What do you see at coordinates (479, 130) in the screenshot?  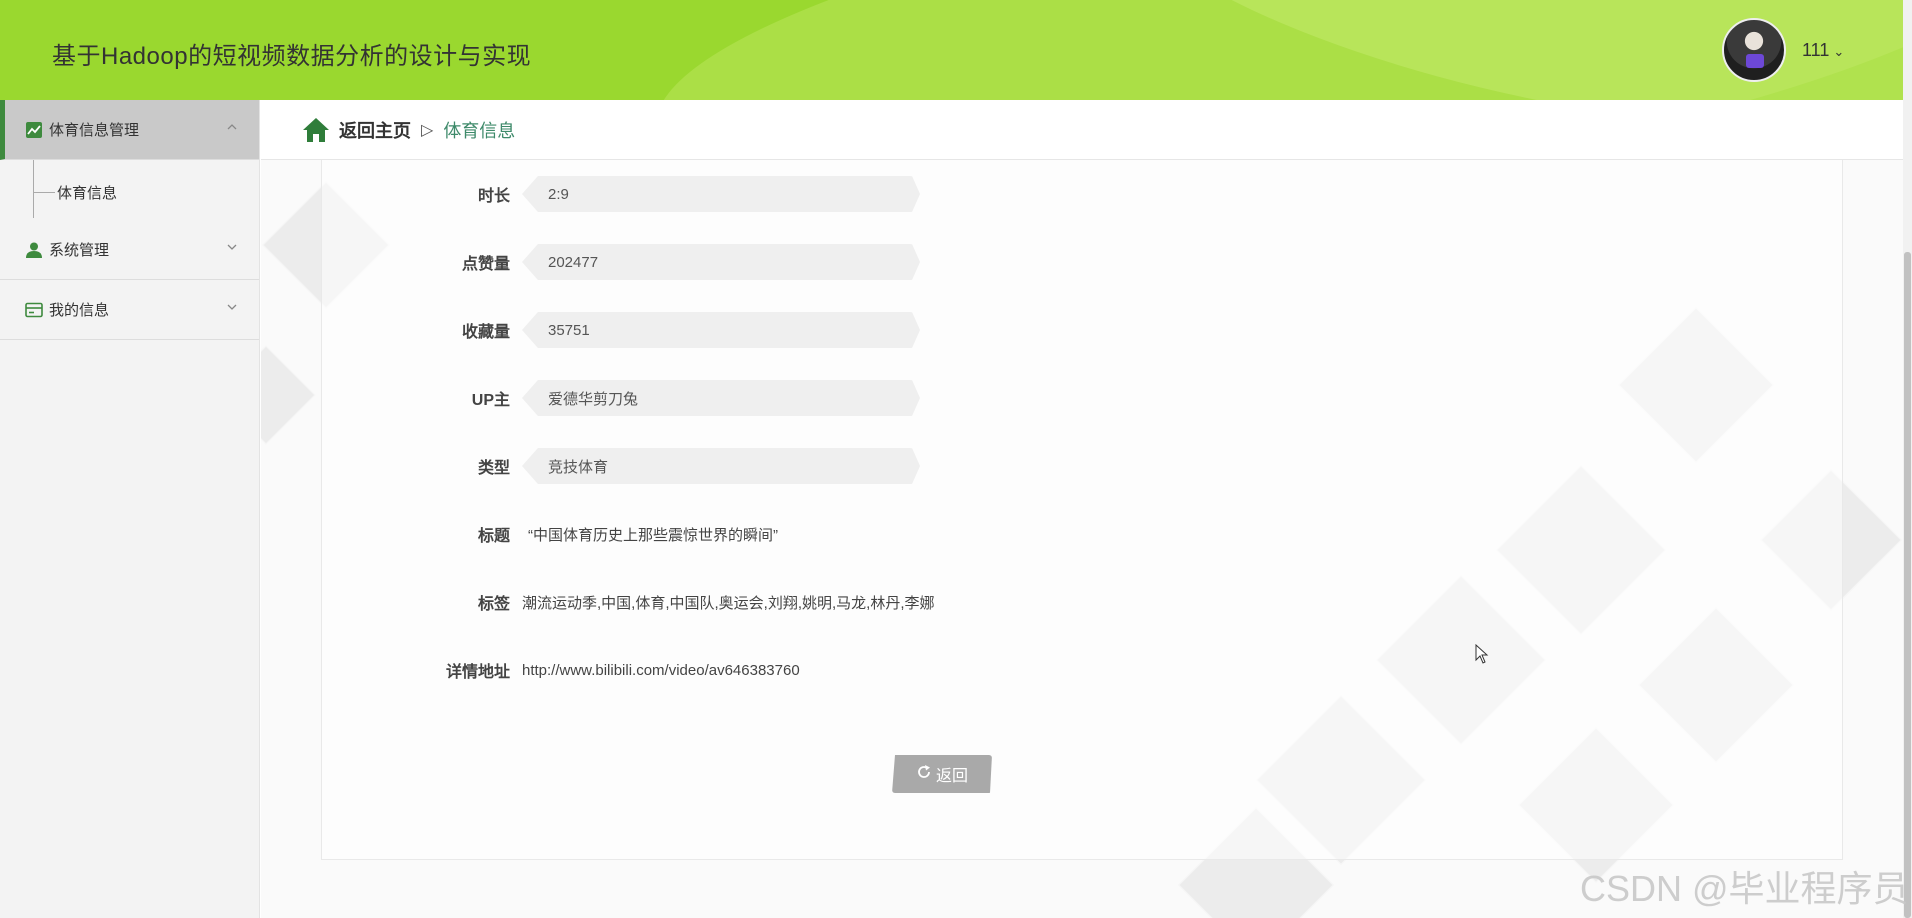 I see `breadcrumb-current: 体育信息` at bounding box center [479, 130].